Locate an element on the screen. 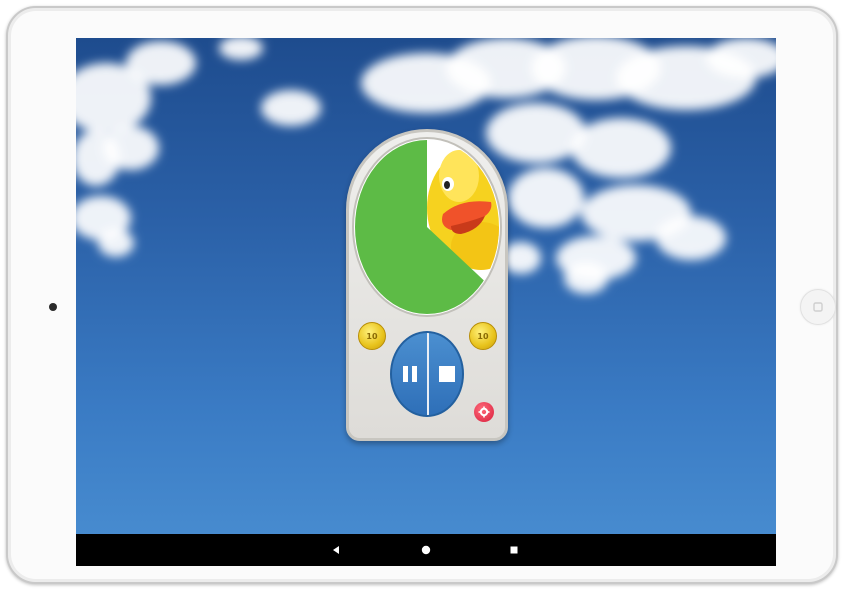 The width and height of the screenshot is (846, 592). recent-apps-button is located at coordinates (514, 550).